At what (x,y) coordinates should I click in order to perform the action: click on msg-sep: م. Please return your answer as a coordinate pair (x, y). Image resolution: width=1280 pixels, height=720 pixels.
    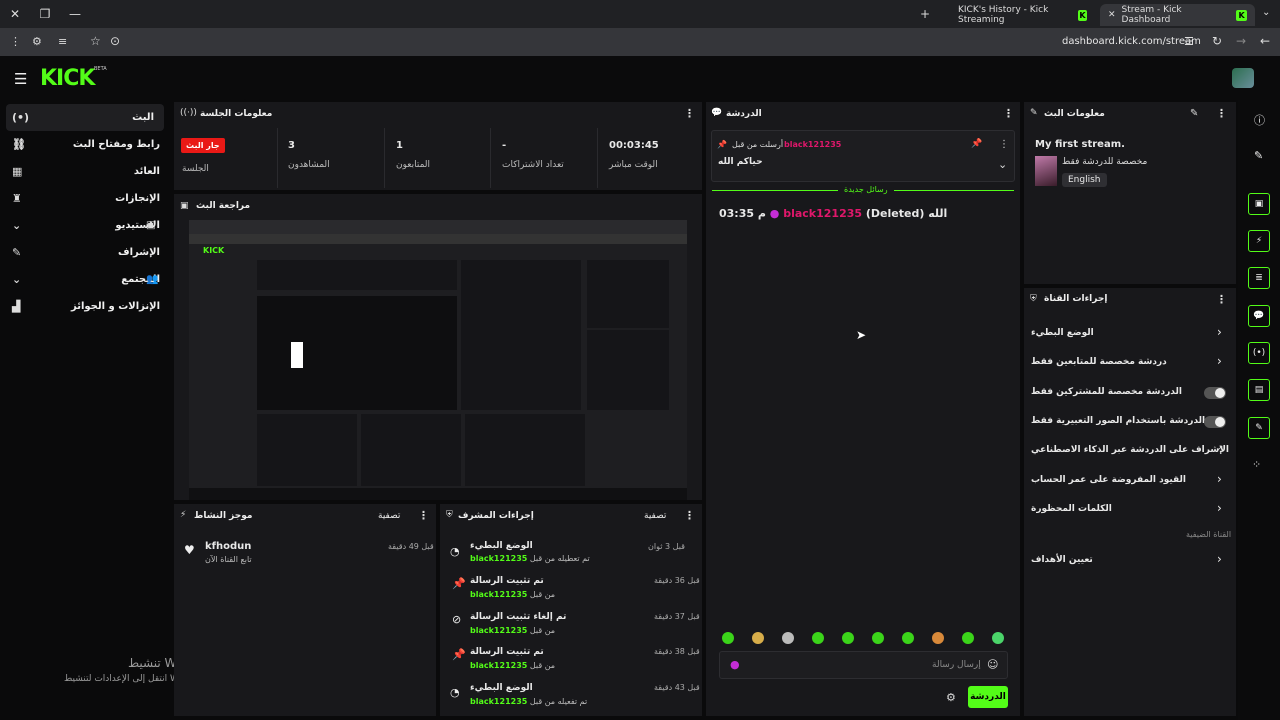
    Looking at the image, I should click on (761, 213).